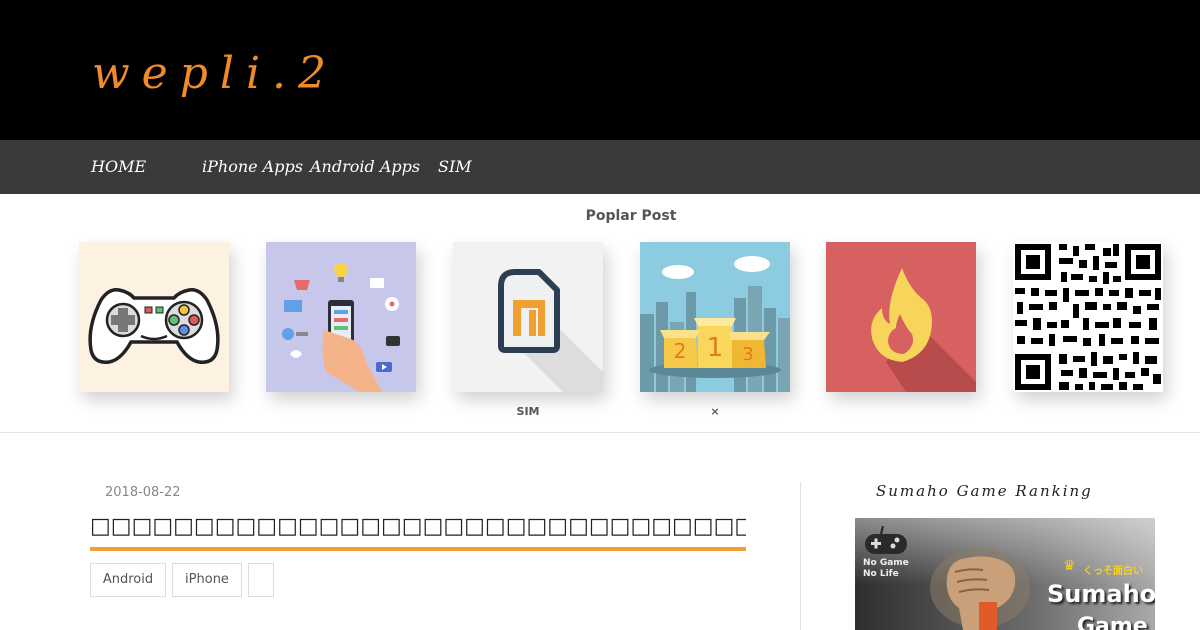 The image size is (1200, 630). What do you see at coordinates (600, 167) in the screenshot?
I see `main-nav: HOME iPhone Apps Android Apps SIM` at bounding box center [600, 167].